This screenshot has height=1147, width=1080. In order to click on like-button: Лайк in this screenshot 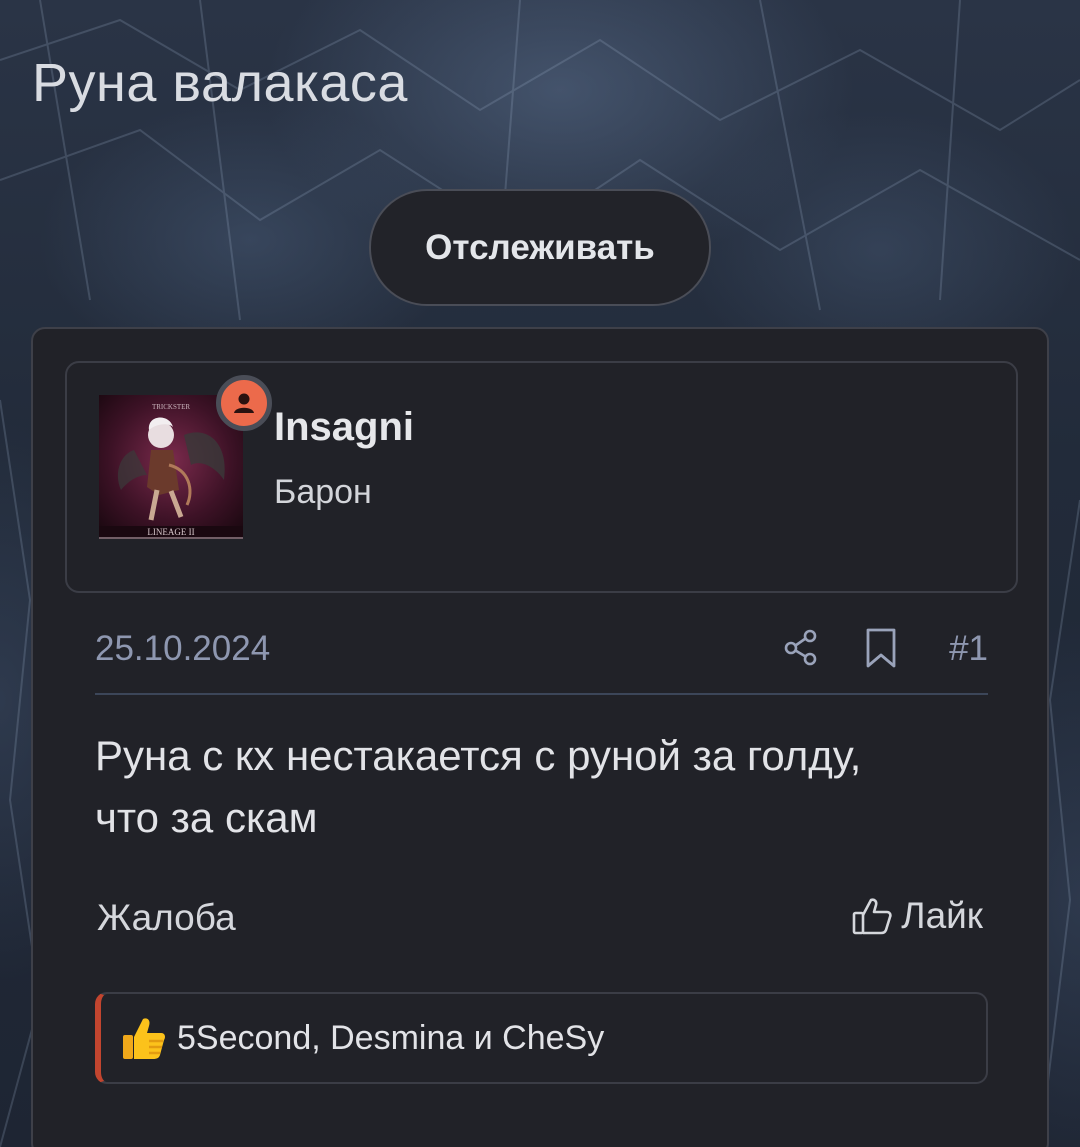, I will do `click(917, 916)`.